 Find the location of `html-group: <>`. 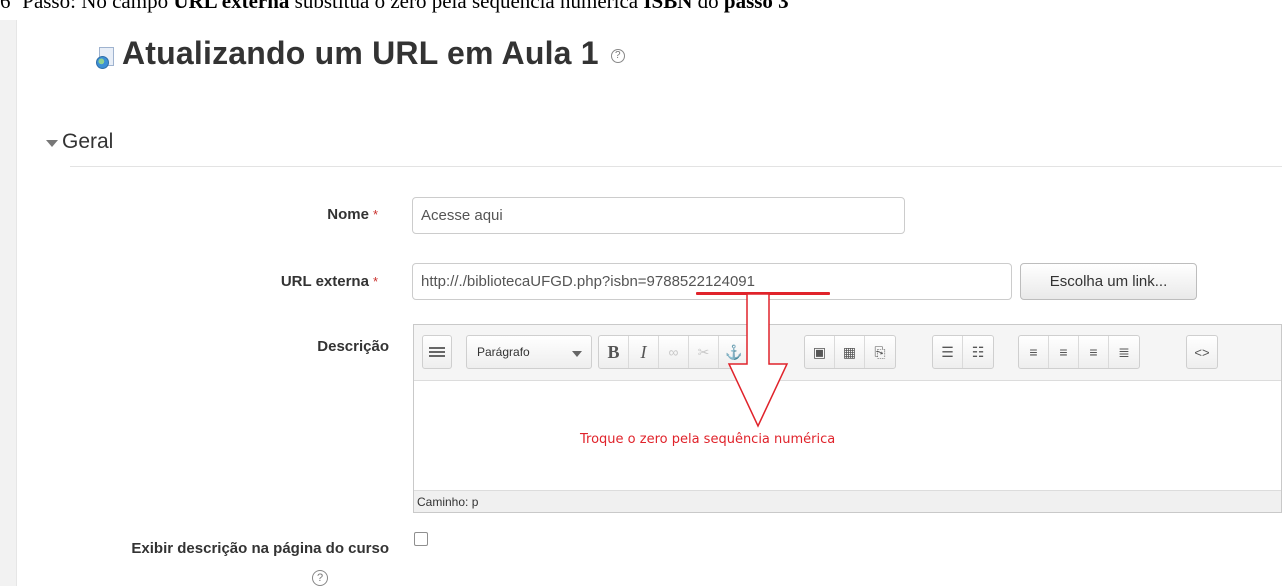

html-group: <> is located at coordinates (1202, 352).